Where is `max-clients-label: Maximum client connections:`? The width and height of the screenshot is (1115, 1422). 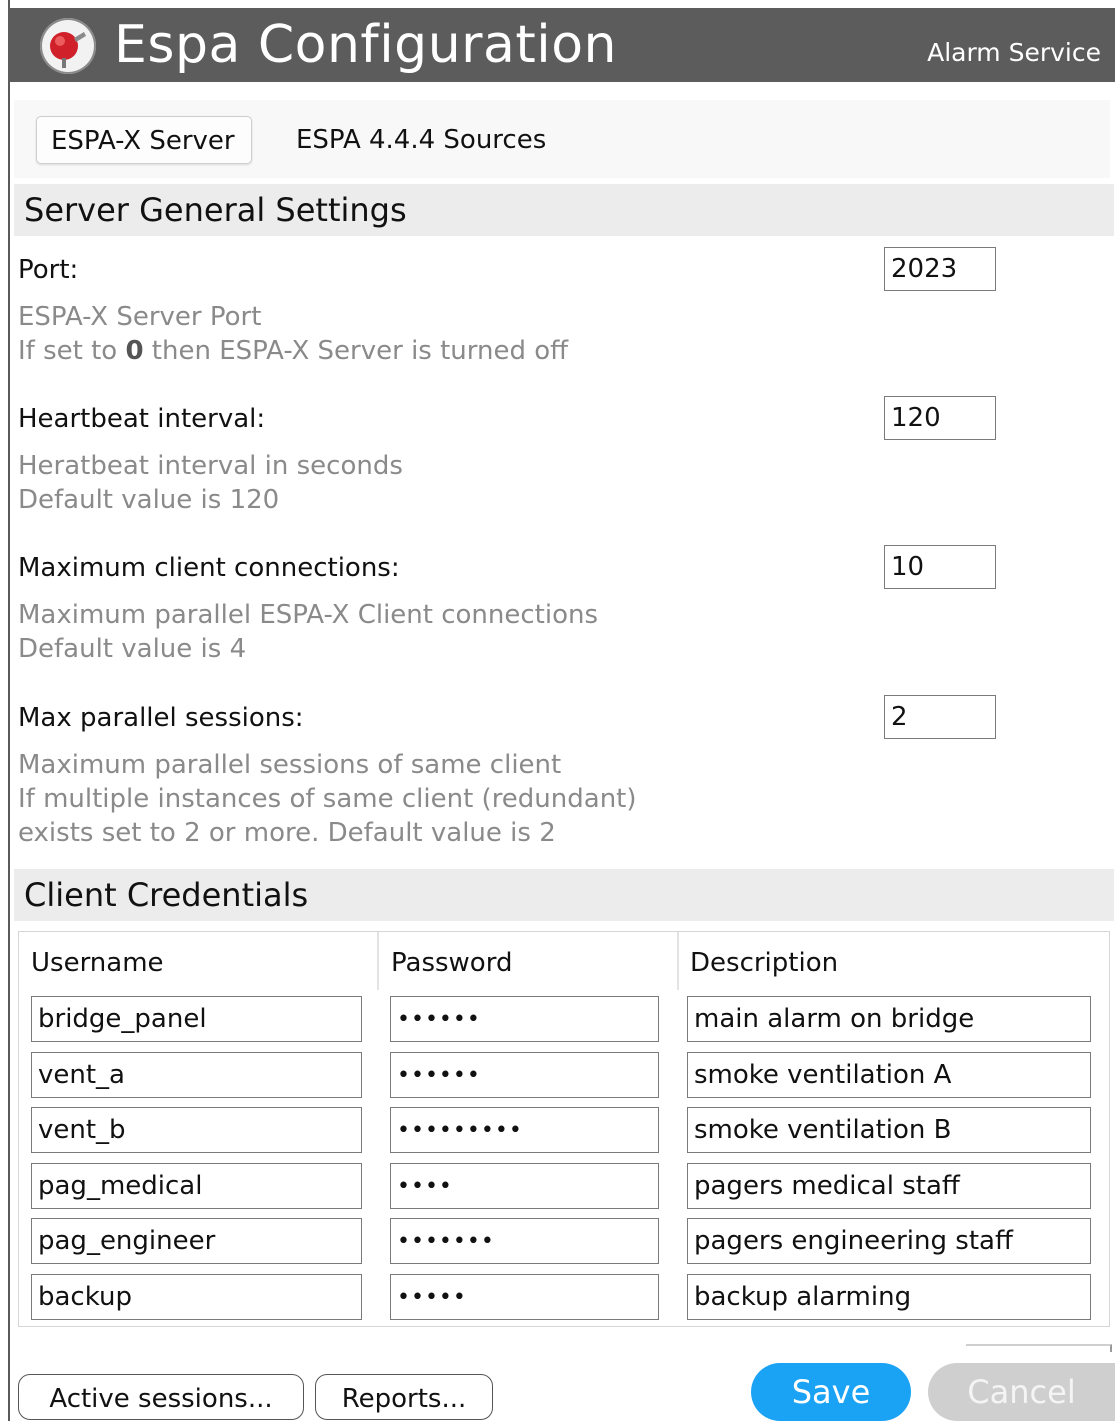 max-clients-label: Maximum client connections: is located at coordinates (209, 568).